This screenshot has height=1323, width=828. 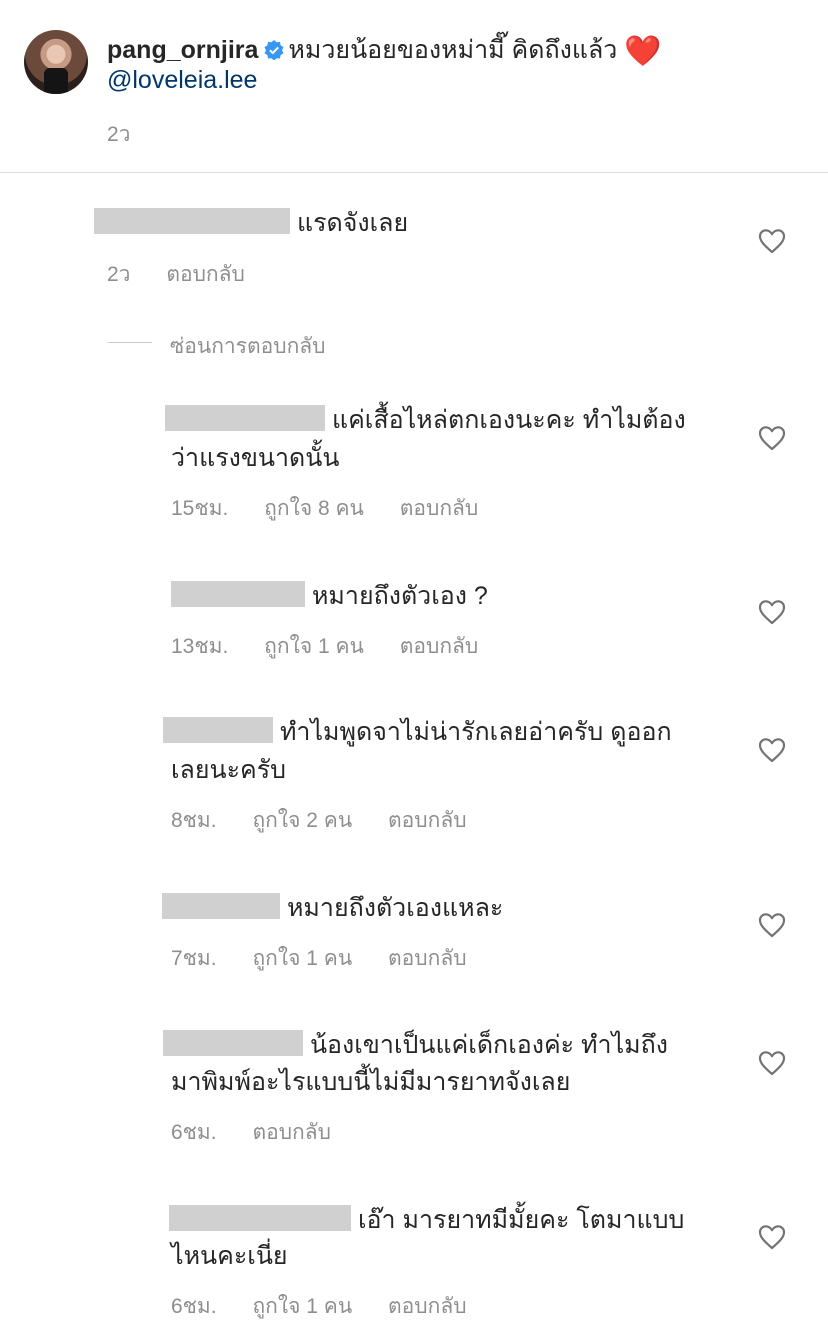 What do you see at coordinates (395, 908) in the screenshot?
I see `comment-text: หมายถึงตัวเองแหละ` at bounding box center [395, 908].